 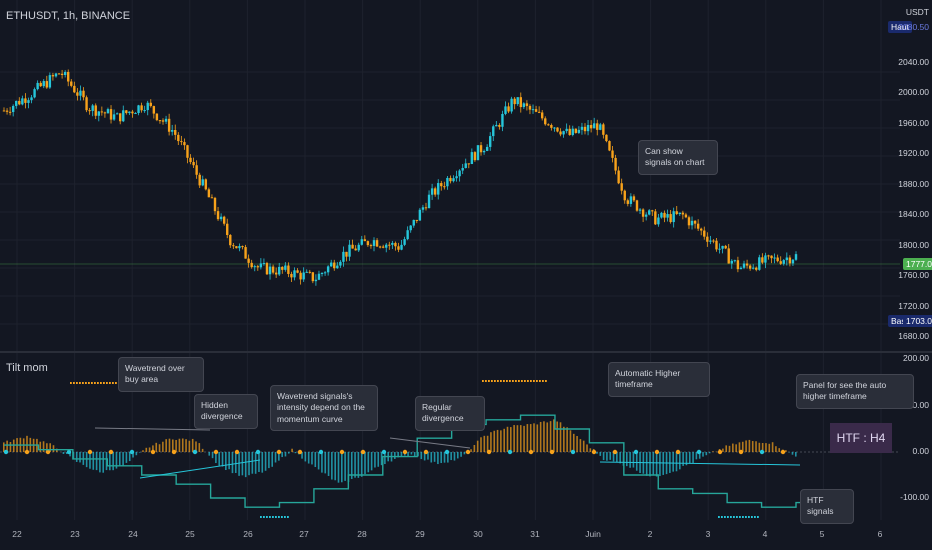 I want to click on x-tick-11: 2, so click(x=650, y=534).